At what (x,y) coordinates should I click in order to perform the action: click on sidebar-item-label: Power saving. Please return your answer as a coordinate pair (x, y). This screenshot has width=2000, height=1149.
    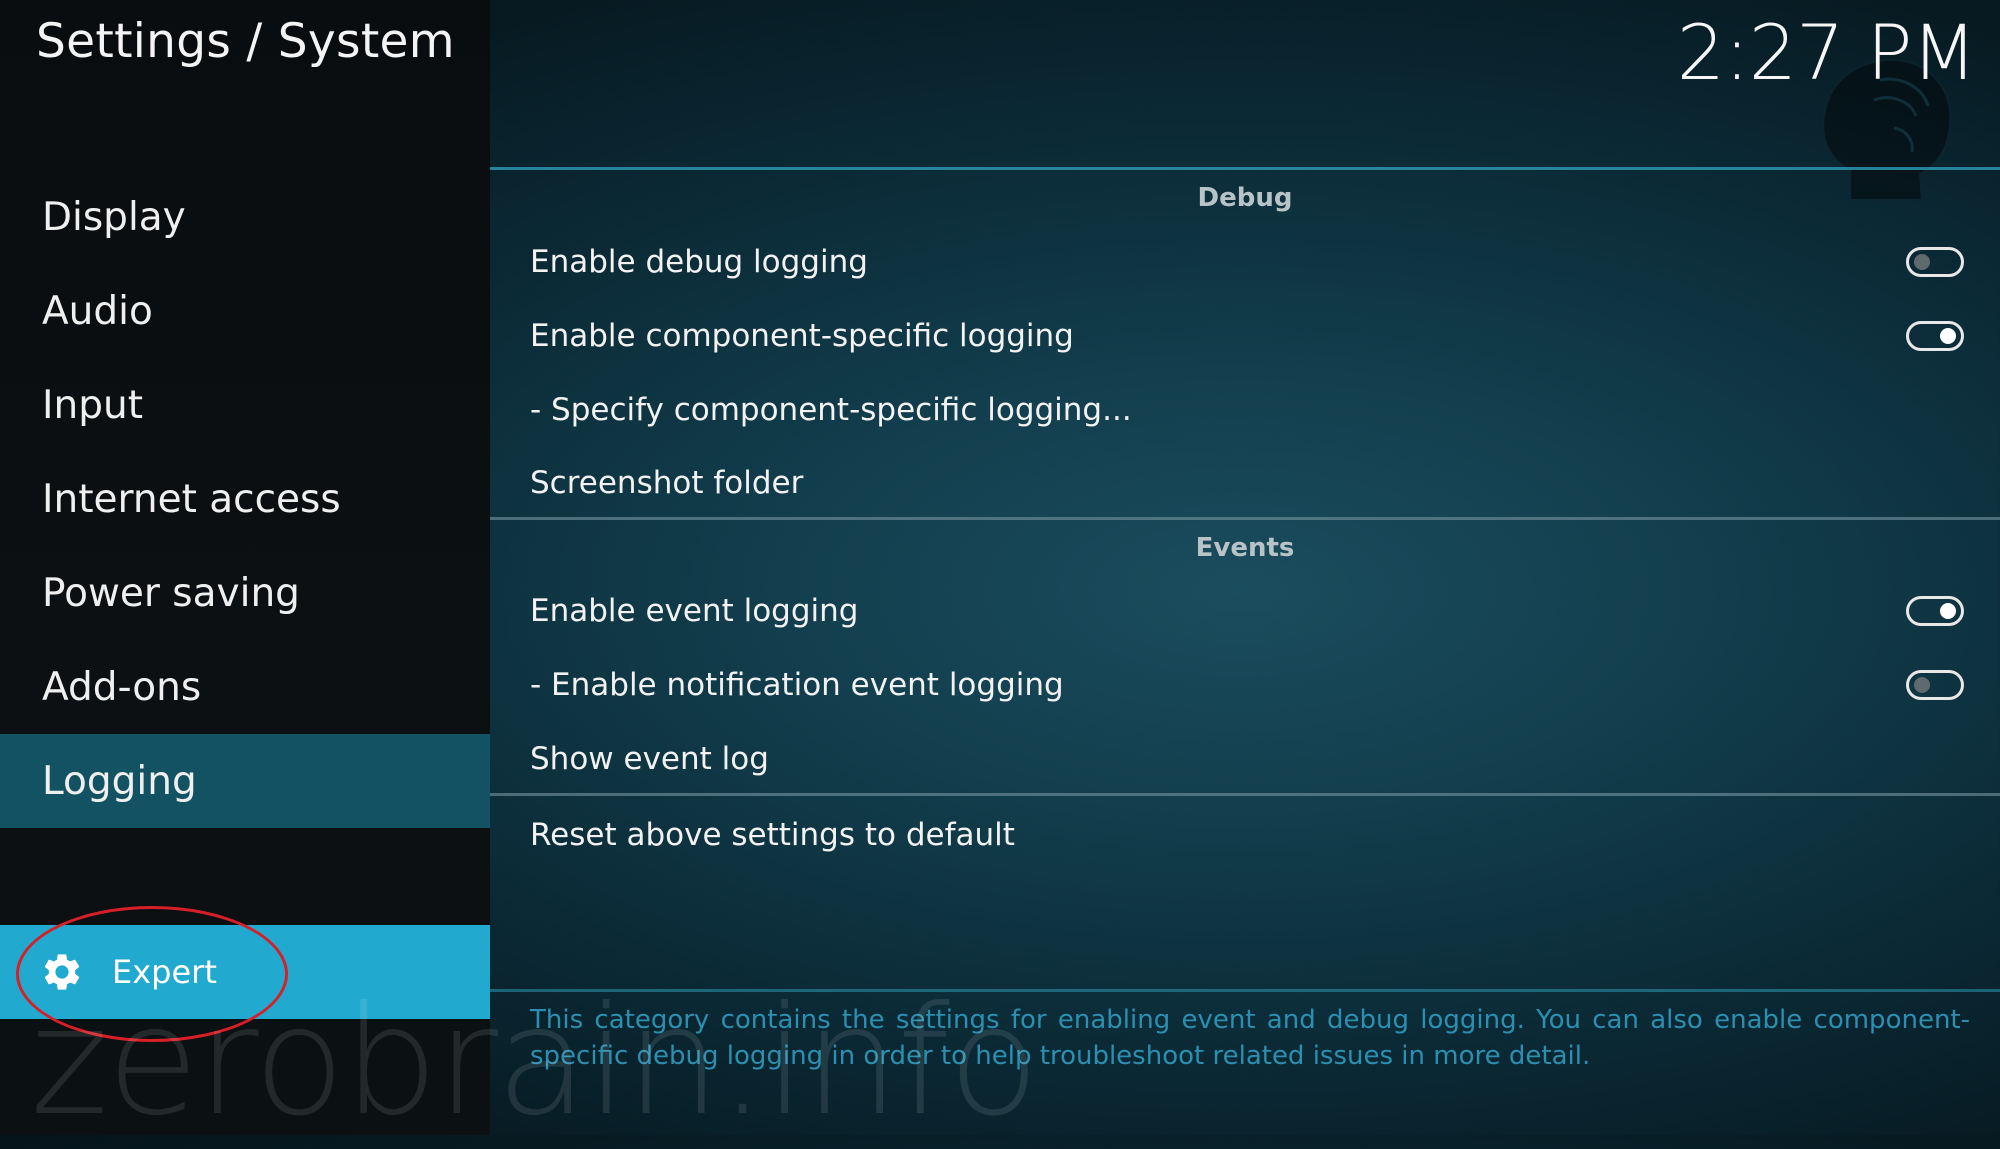
    Looking at the image, I should click on (171, 593).